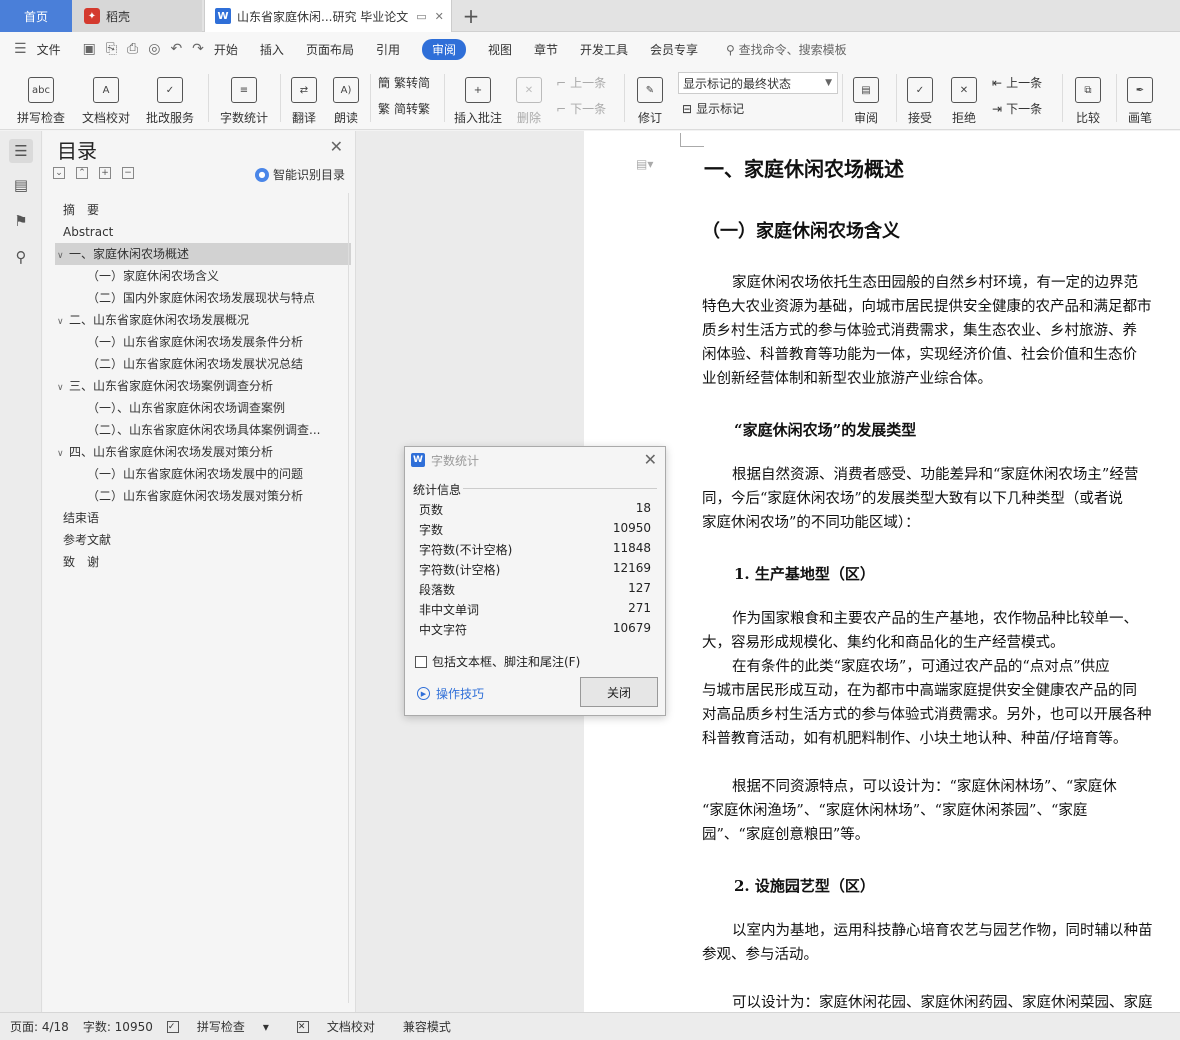 The image size is (1180, 1040). What do you see at coordinates (39, 1026) in the screenshot?
I see `page-indicator: 页面: 4/18` at bounding box center [39, 1026].